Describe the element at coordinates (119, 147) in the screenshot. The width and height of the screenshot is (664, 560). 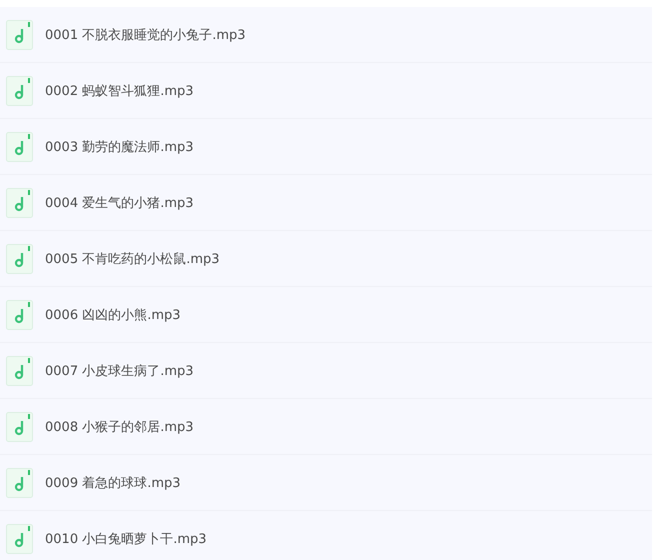
I see `file-name: 0003 勤劳的魔法师.mp3` at that location.